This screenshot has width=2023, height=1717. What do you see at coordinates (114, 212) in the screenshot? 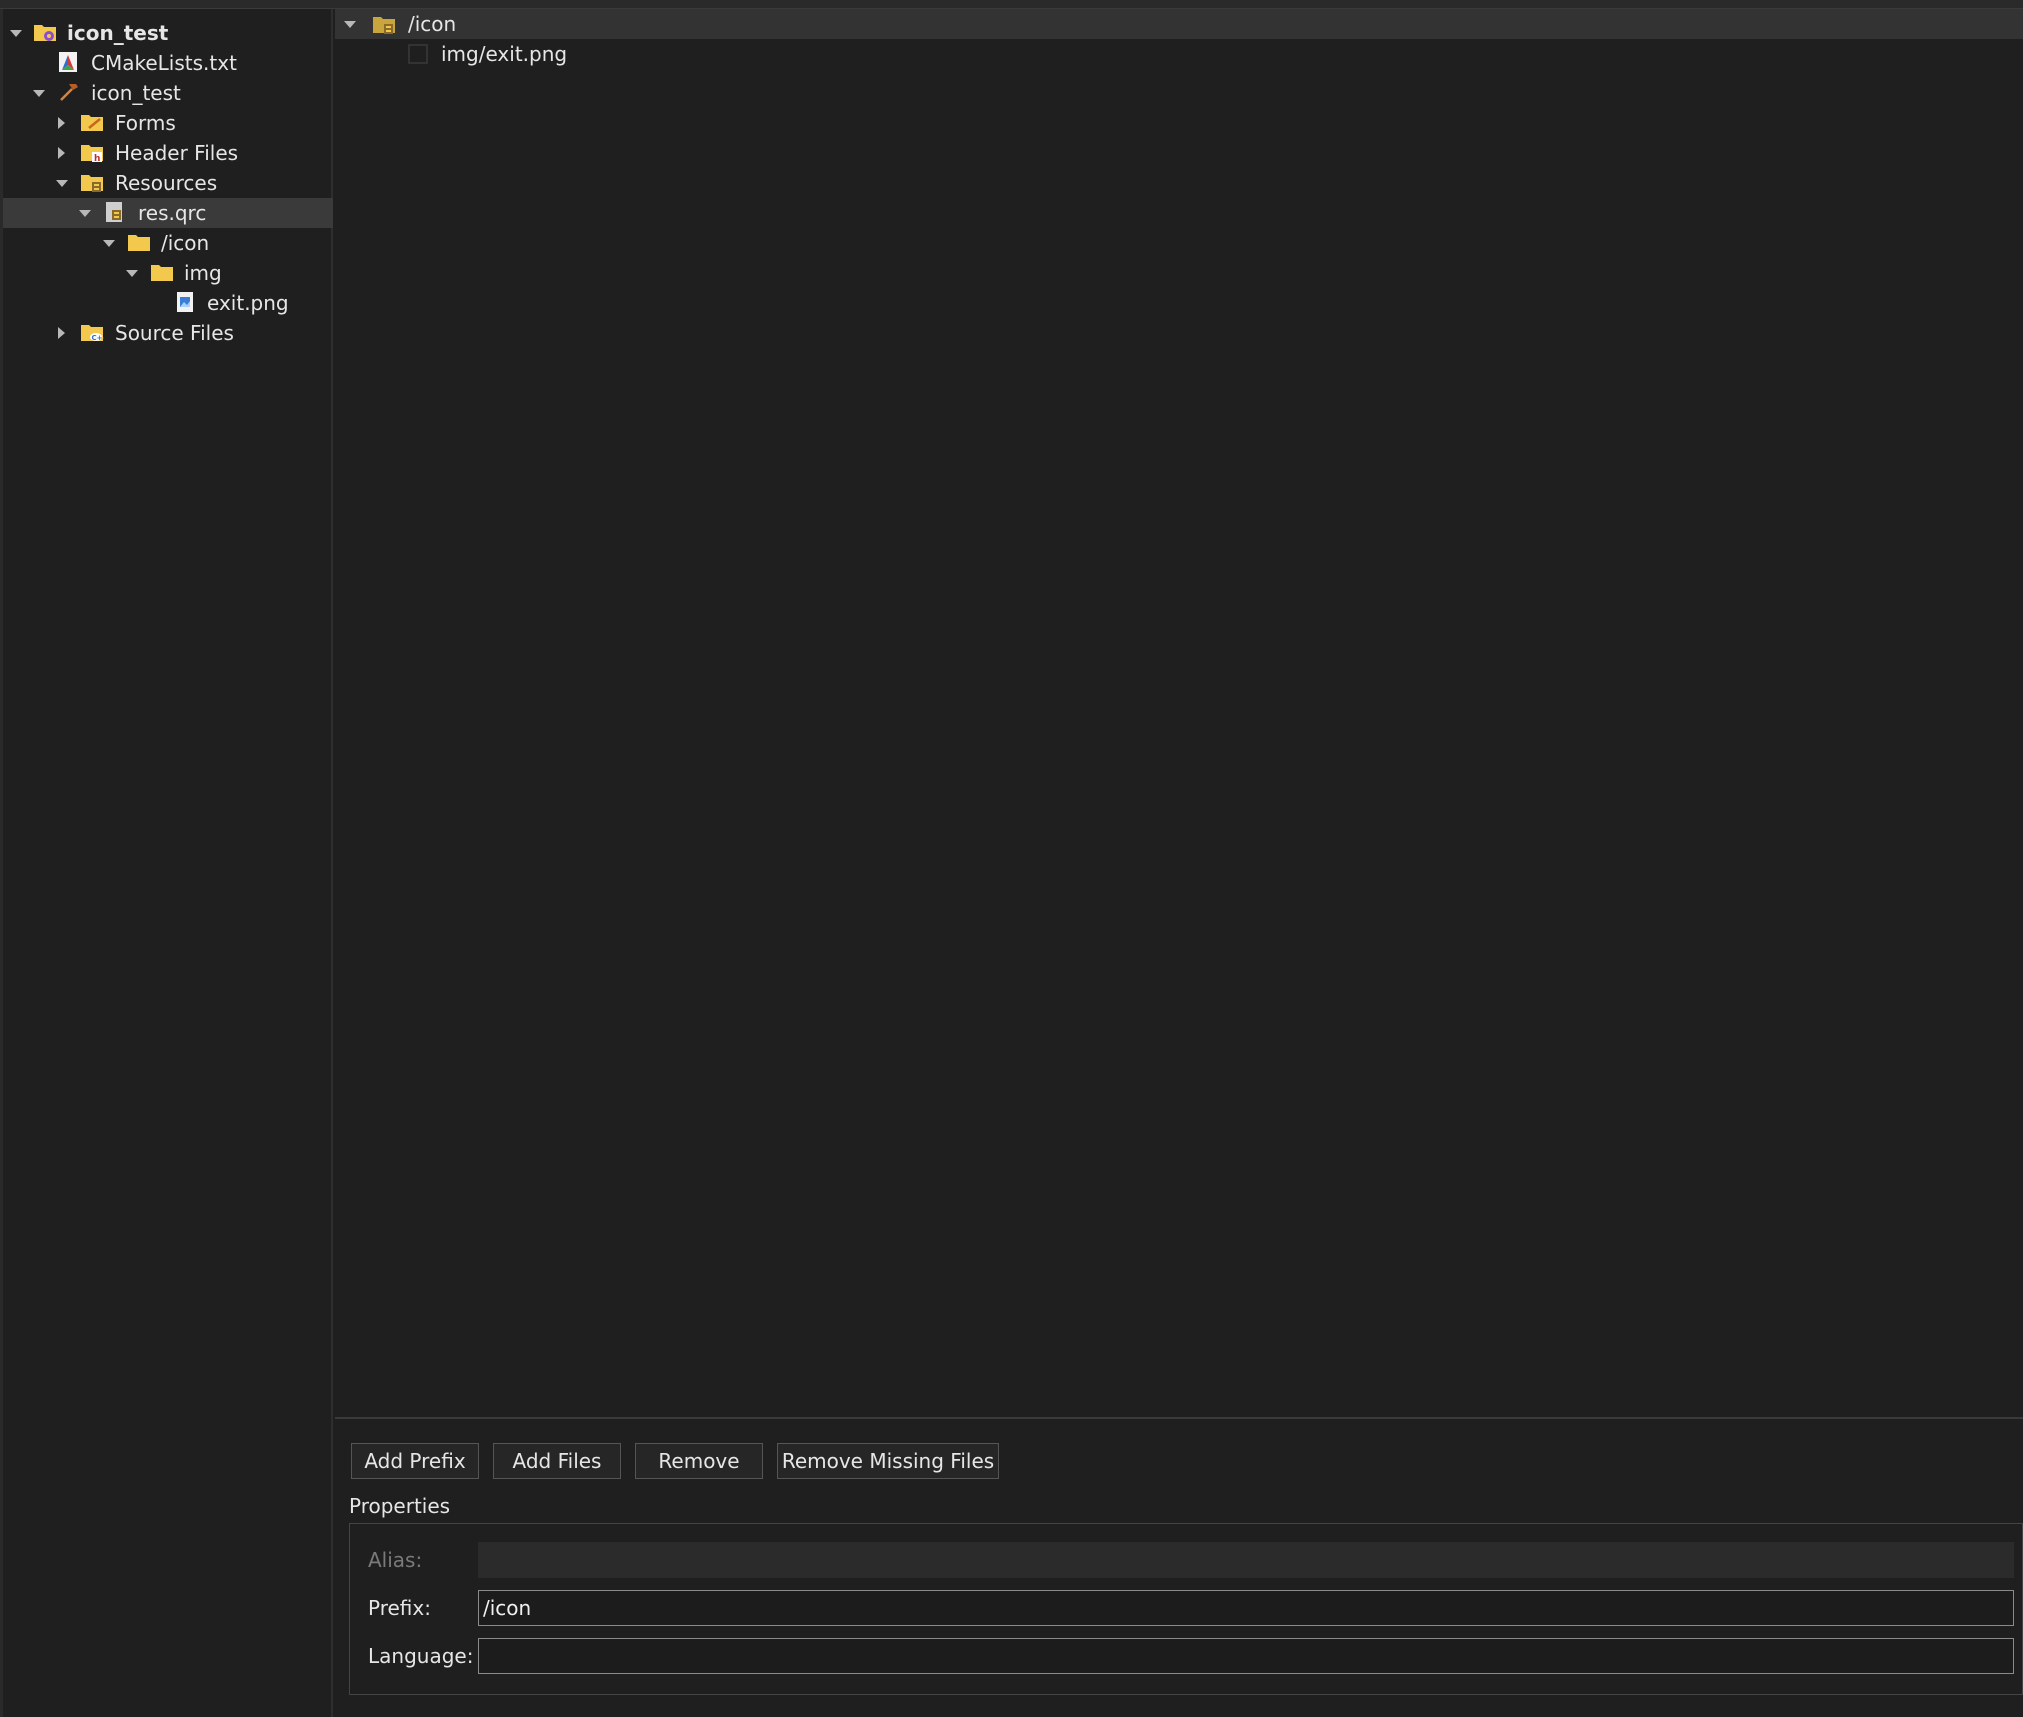
I see `qrc-file-icon` at bounding box center [114, 212].